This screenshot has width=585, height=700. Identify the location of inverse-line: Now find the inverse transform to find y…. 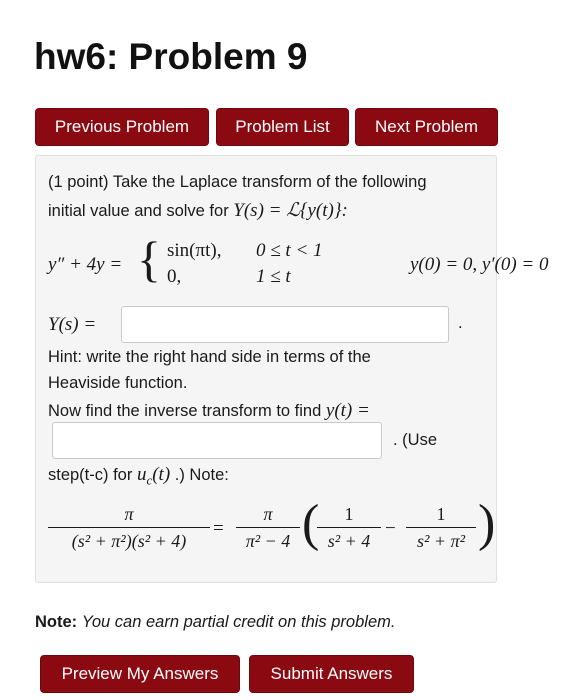
(209, 411).